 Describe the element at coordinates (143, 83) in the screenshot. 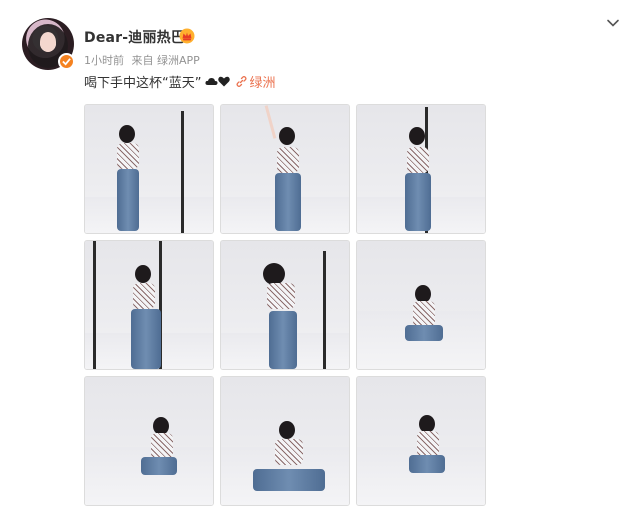

I see `post-text-body: 喝下手中这杯“蓝天”` at that location.